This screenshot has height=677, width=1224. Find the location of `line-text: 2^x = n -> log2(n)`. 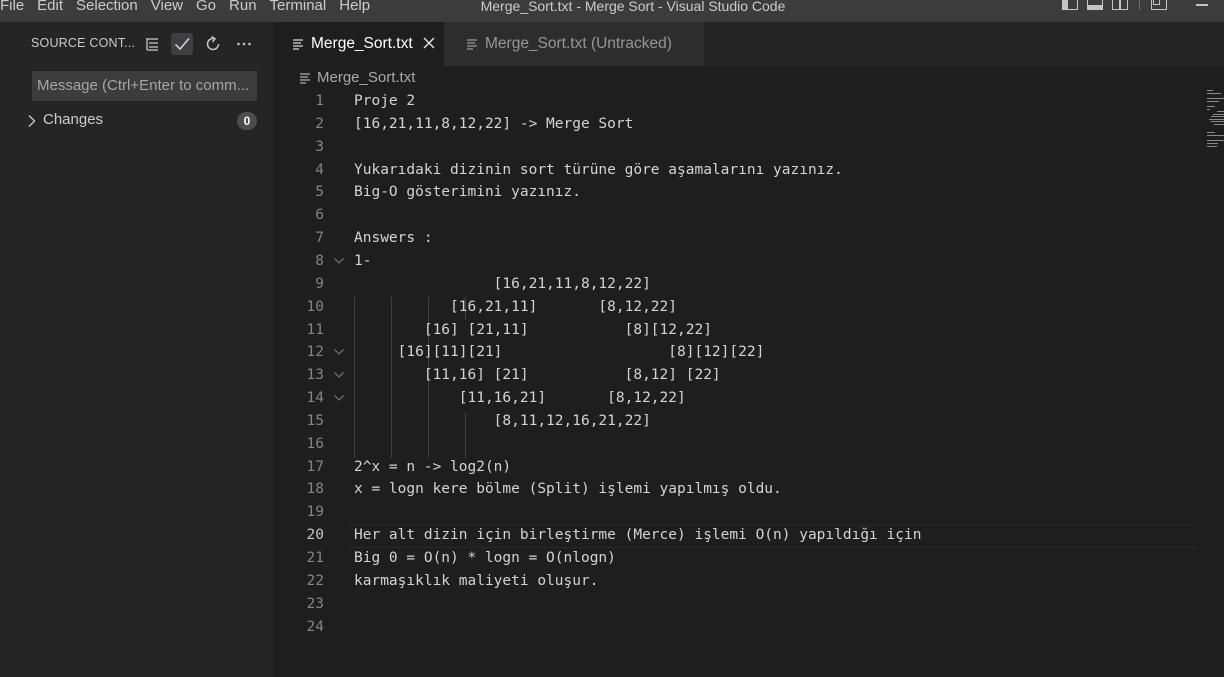

line-text: 2^x = n -> log2(n) is located at coordinates (433, 466).